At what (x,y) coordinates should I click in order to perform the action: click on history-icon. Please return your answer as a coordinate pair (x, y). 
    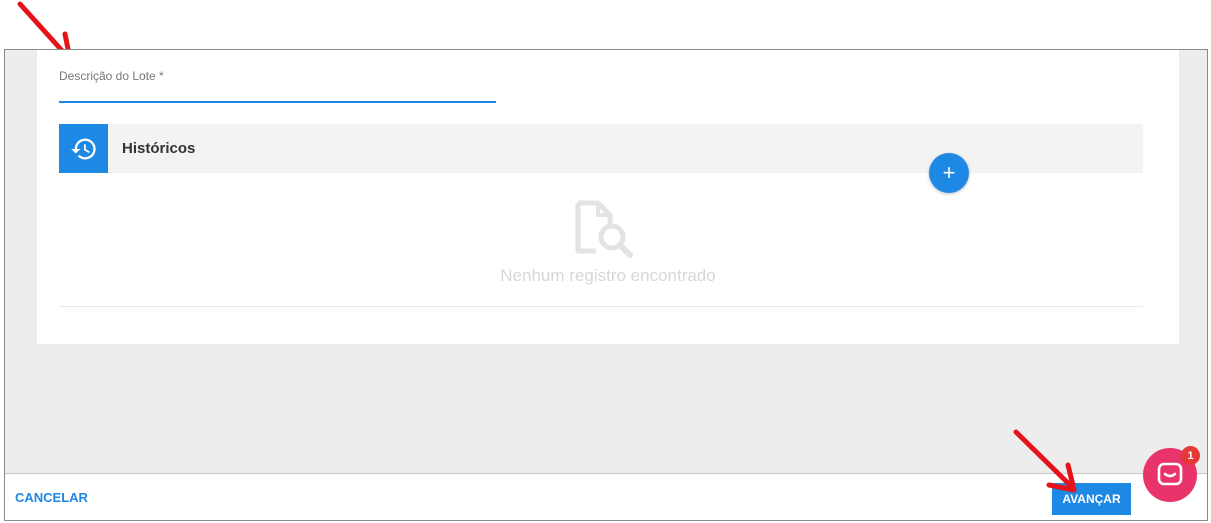
    Looking at the image, I should click on (83, 148).